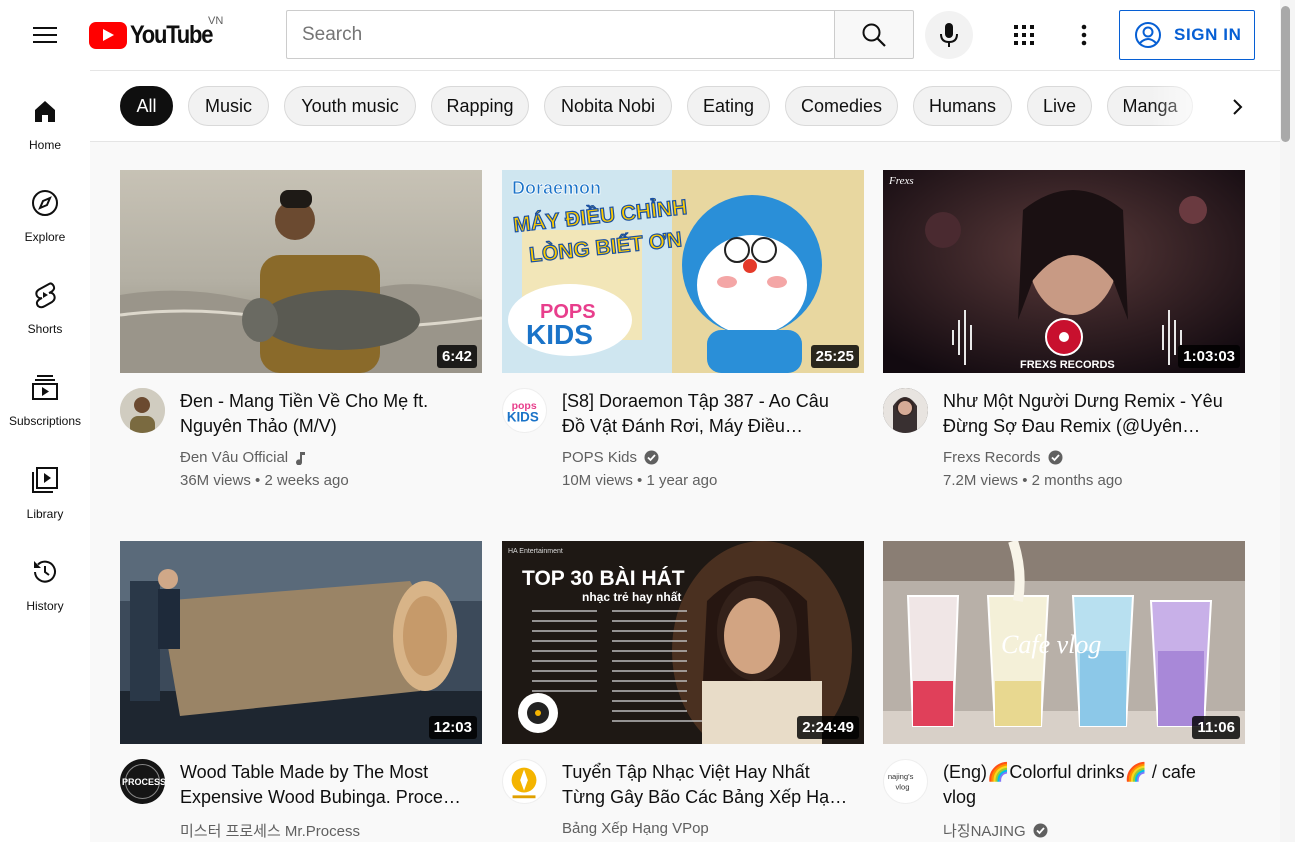 The image size is (1295, 844). Describe the element at coordinates (599, 457) in the screenshot. I see `channel-name: POPS Kids` at that location.